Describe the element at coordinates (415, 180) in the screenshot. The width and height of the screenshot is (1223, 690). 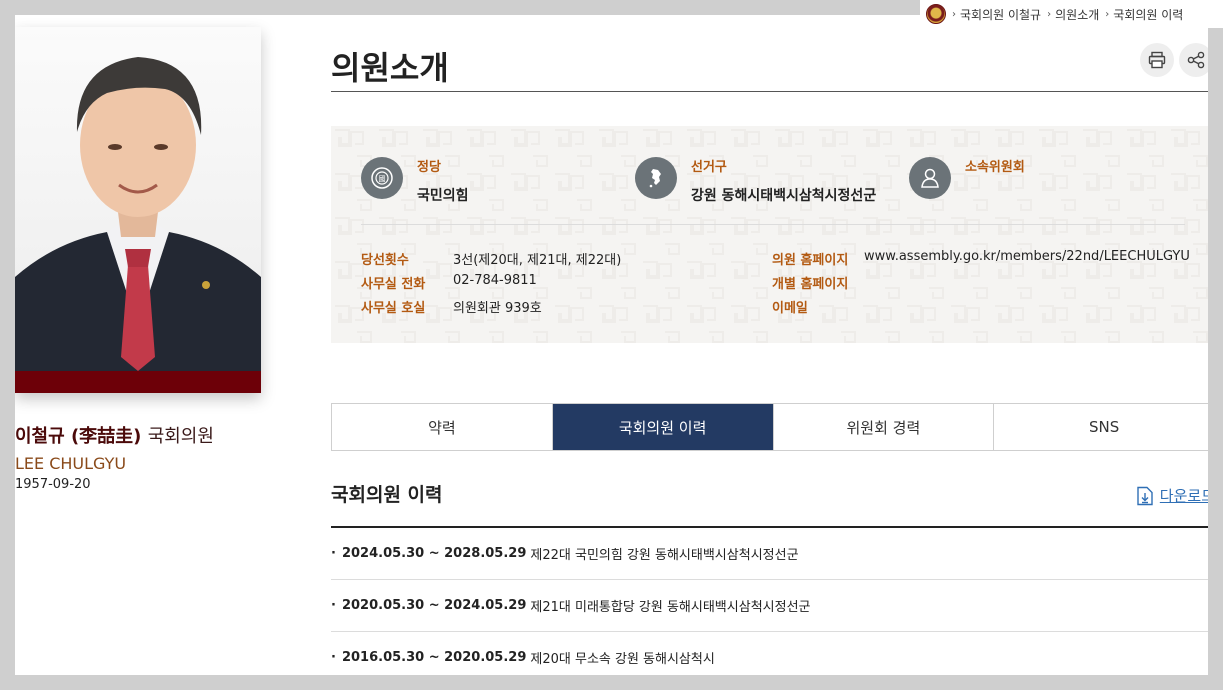
I see `info-party: 國 정당 국민의힘` at that location.